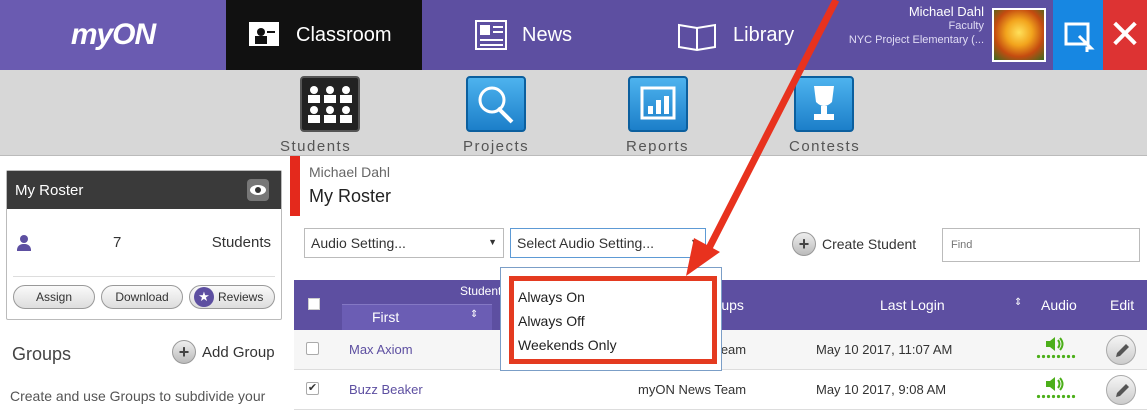 The height and width of the screenshot is (410, 1147). I want to click on close-icon: ✕, so click(1125, 35).